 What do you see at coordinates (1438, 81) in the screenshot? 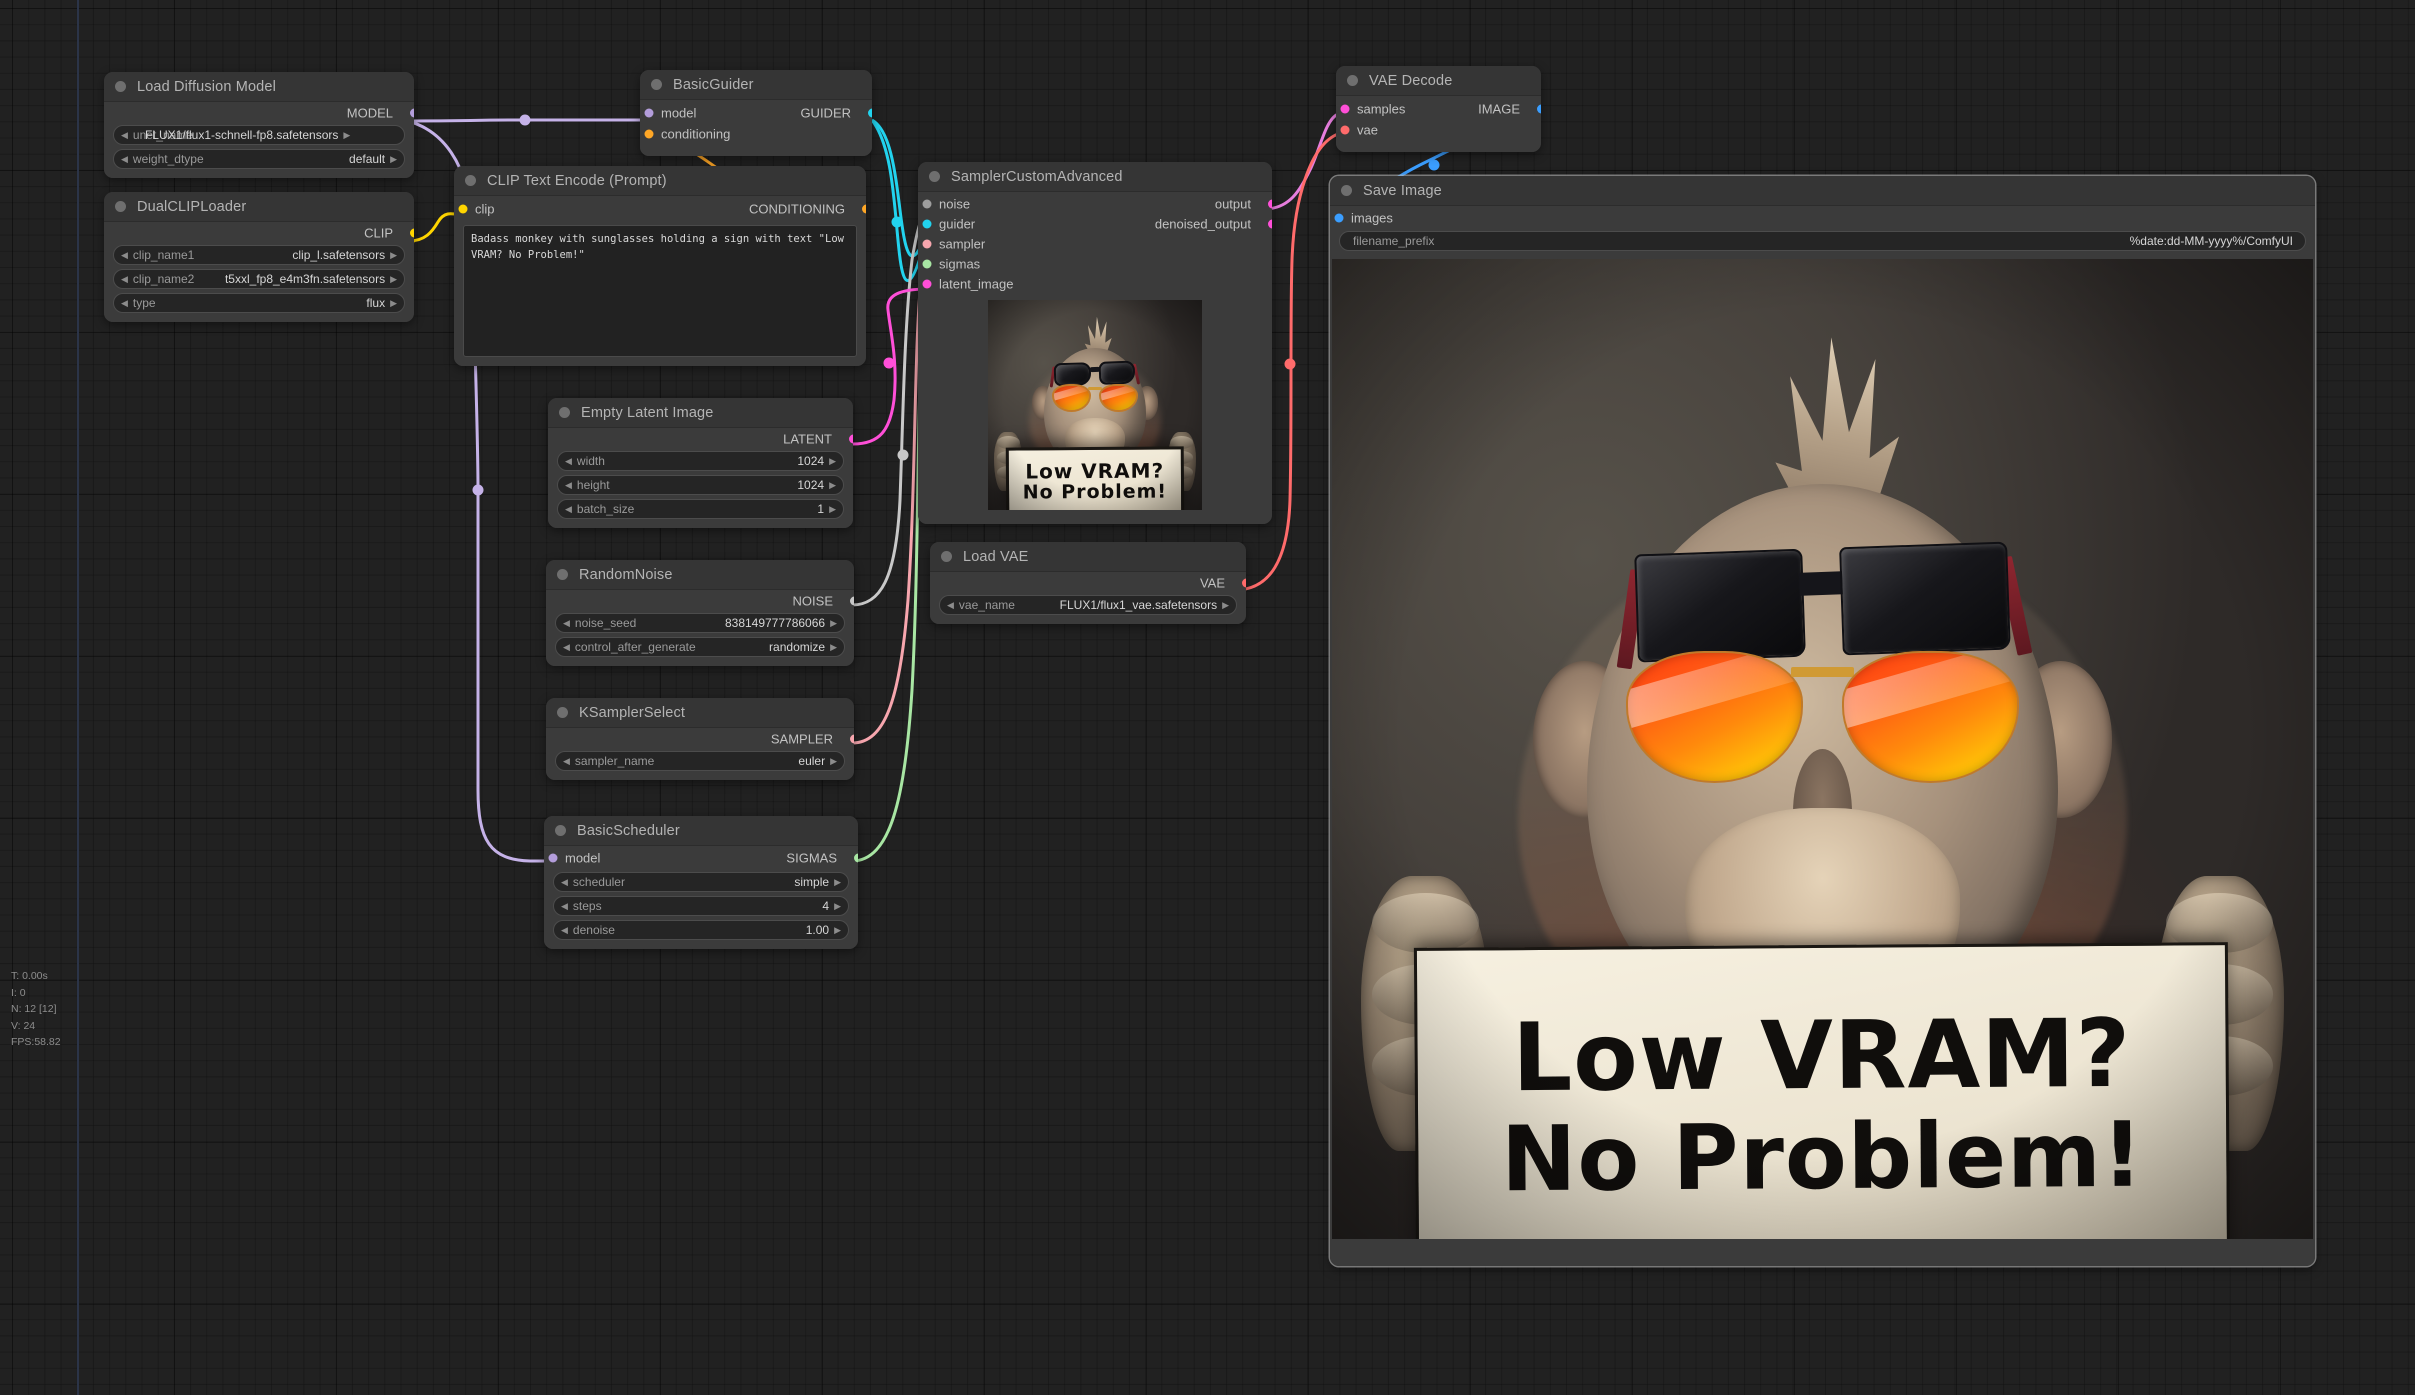
I see `node-header: VAE Decode` at bounding box center [1438, 81].